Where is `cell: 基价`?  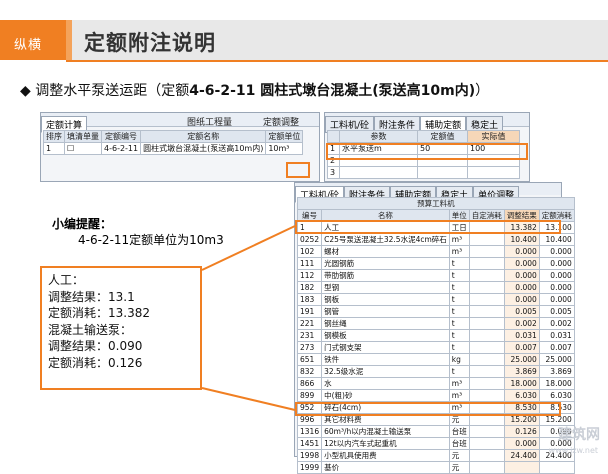
cell: 基价 is located at coordinates (385, 467).